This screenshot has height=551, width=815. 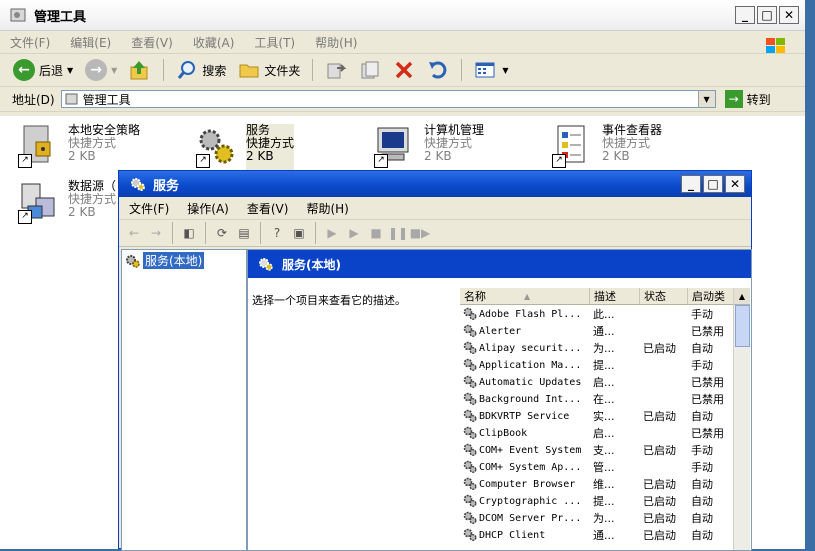 What do you see at coordinates (184, 260) in the screenshot?
I see `tree-item-services-local: 服务(本地)` at bounding box center [184, 260].